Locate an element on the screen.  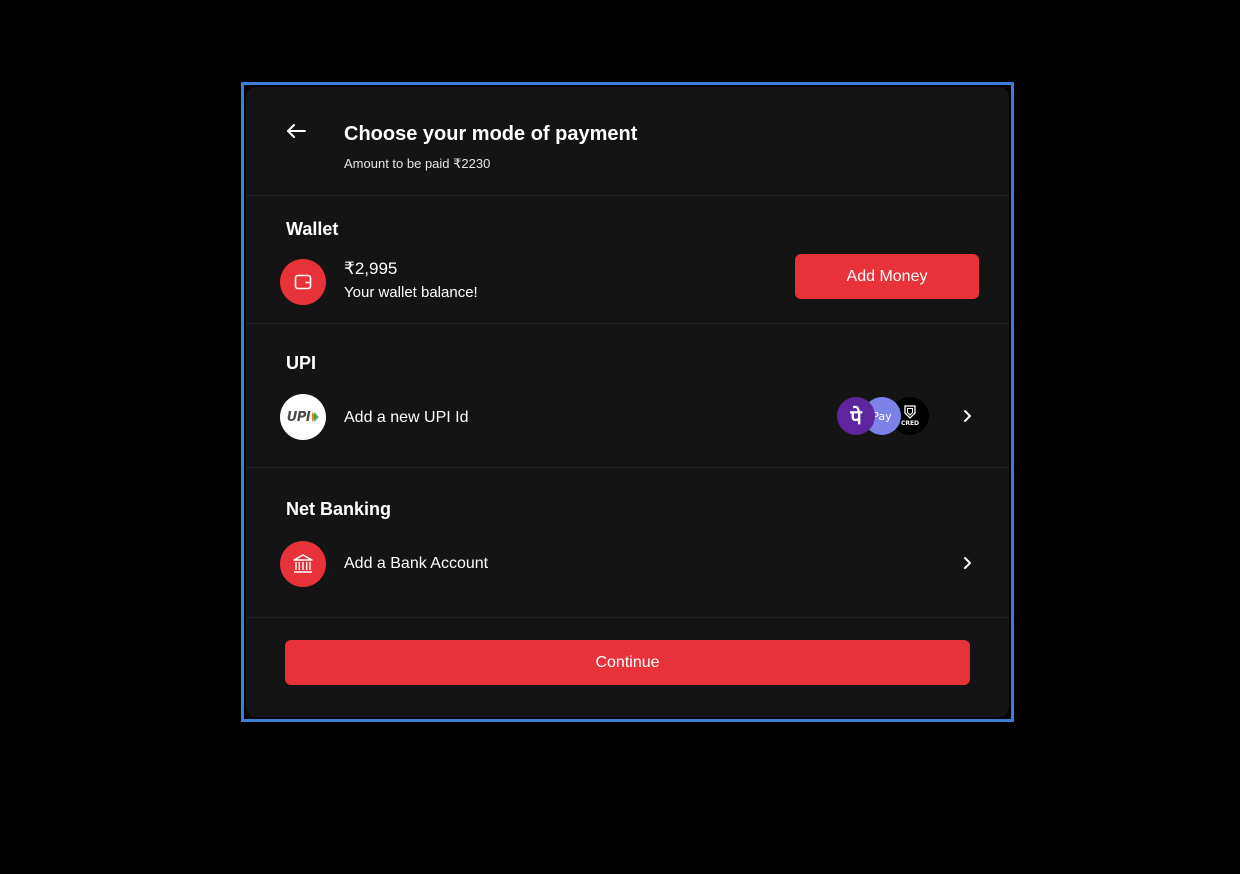
upi-chevron-mark-icon is located at coordinates (316, 417).